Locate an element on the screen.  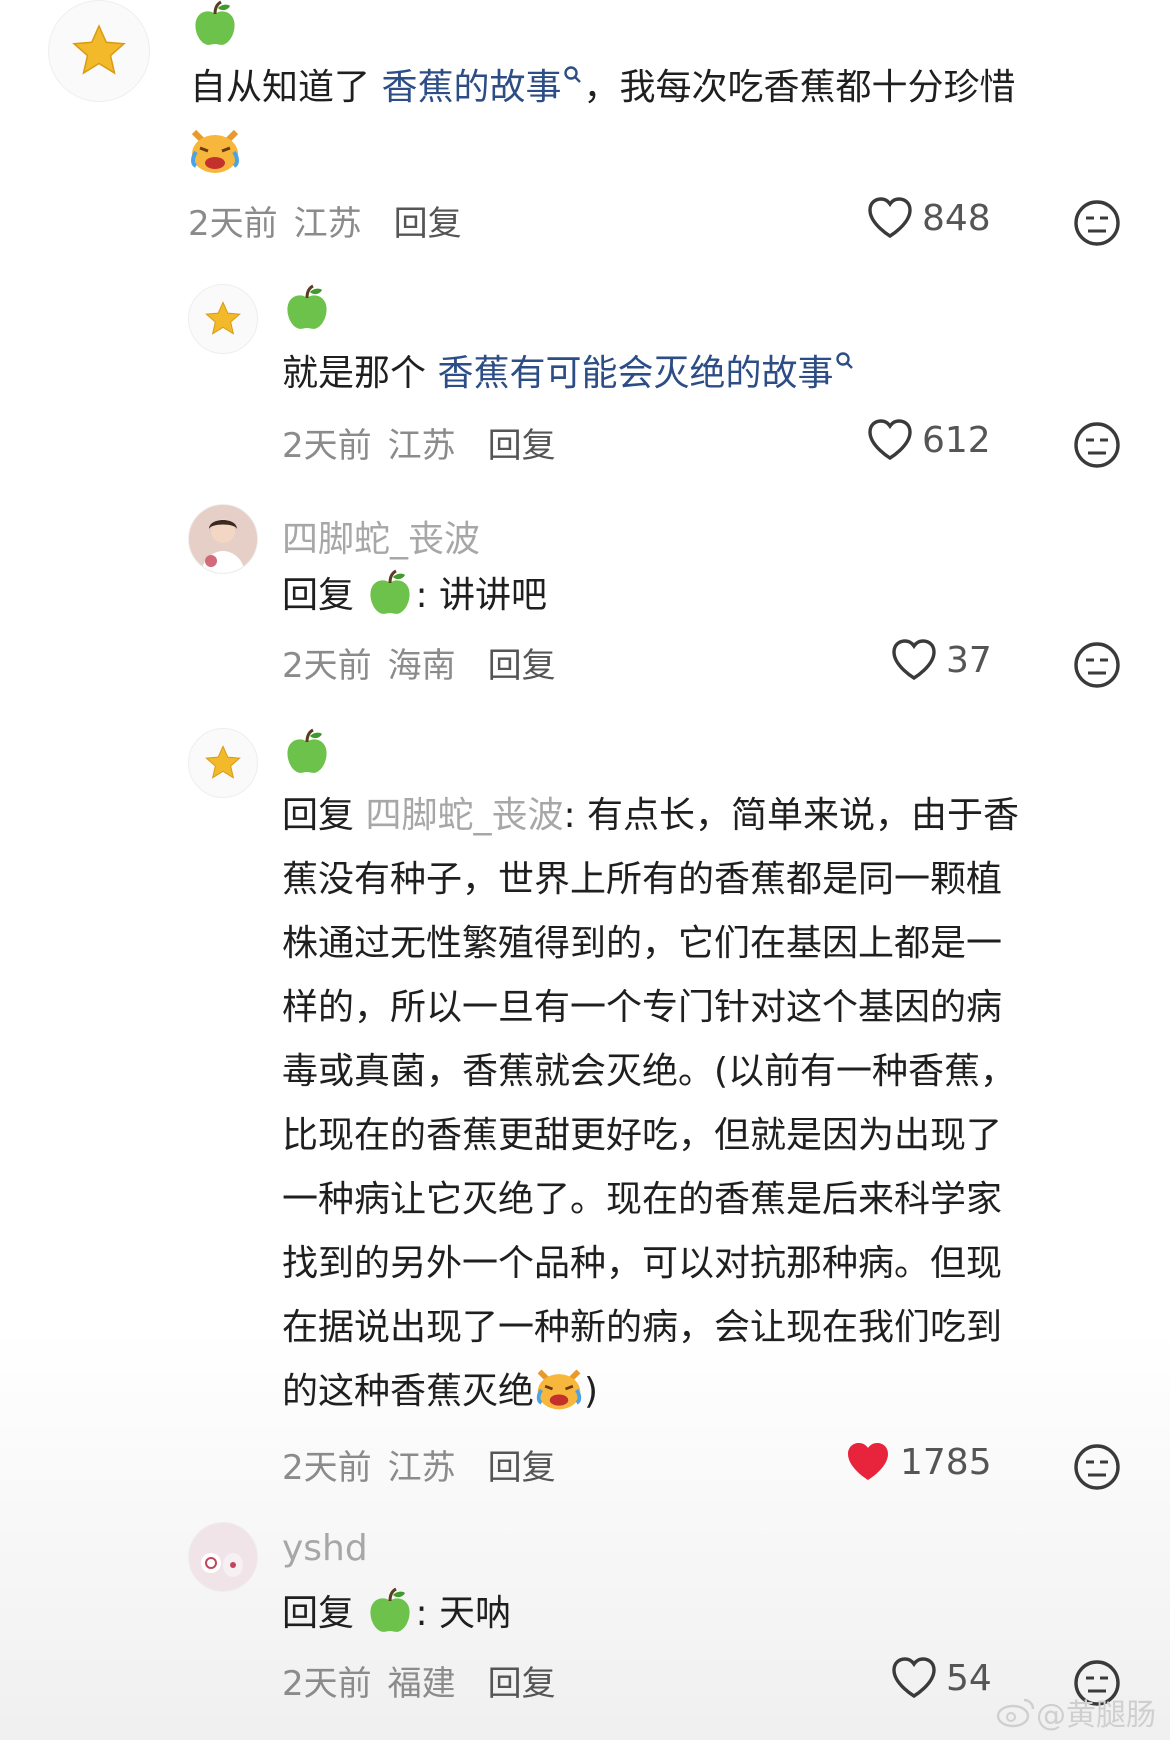
like-count: 37 is located at coordinates (969, 660).